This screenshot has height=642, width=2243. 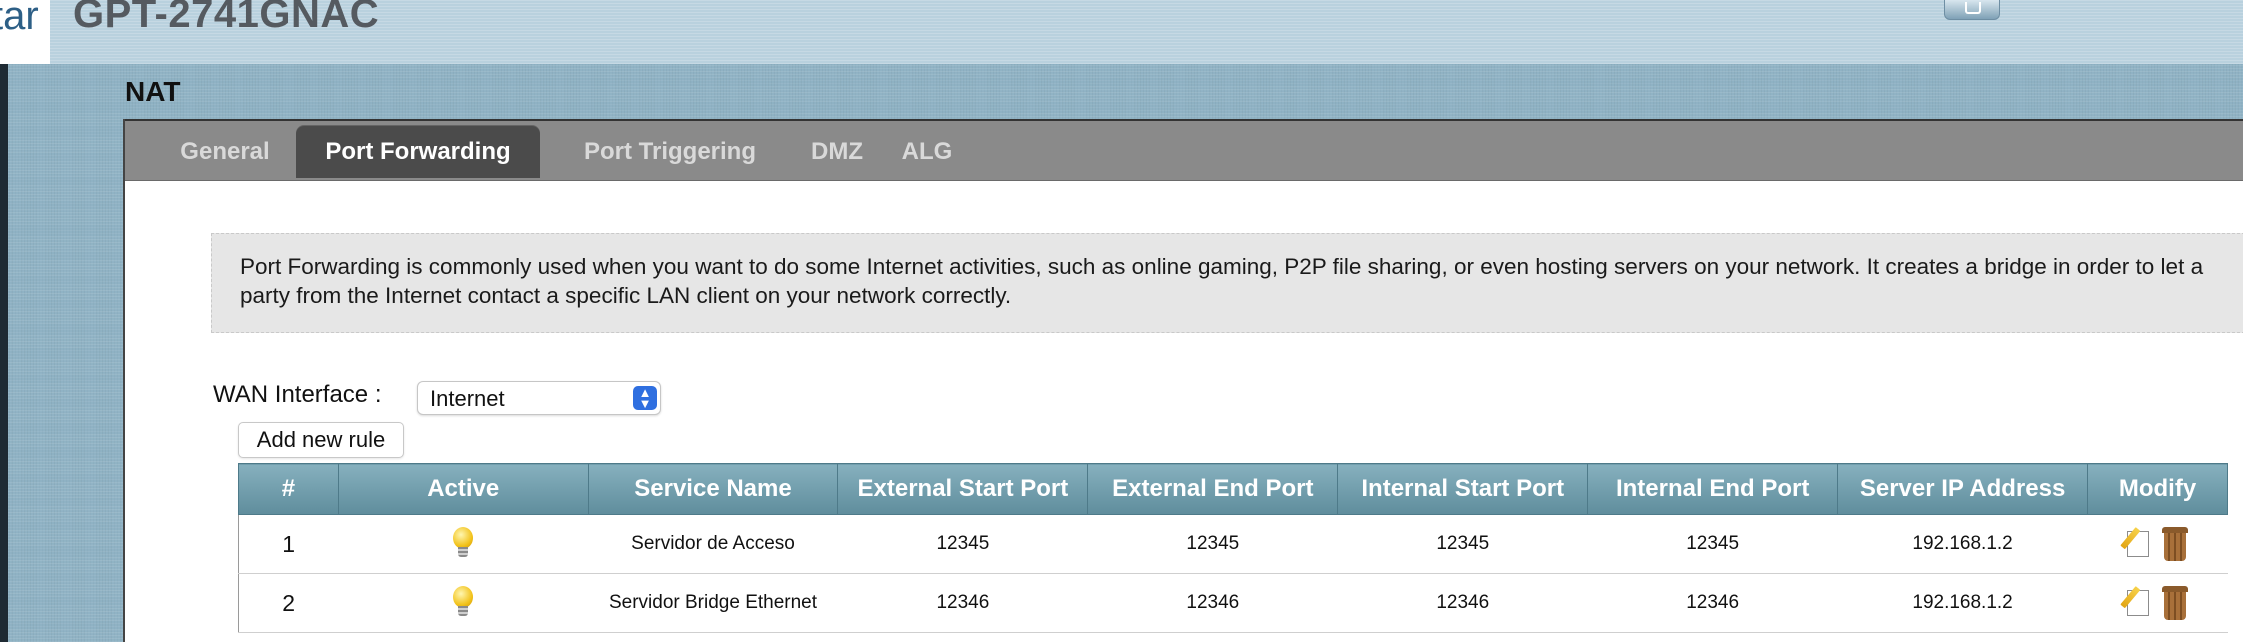 I want to click on wan-interface-label: WAN Interface :, so click(x=297, y=394).